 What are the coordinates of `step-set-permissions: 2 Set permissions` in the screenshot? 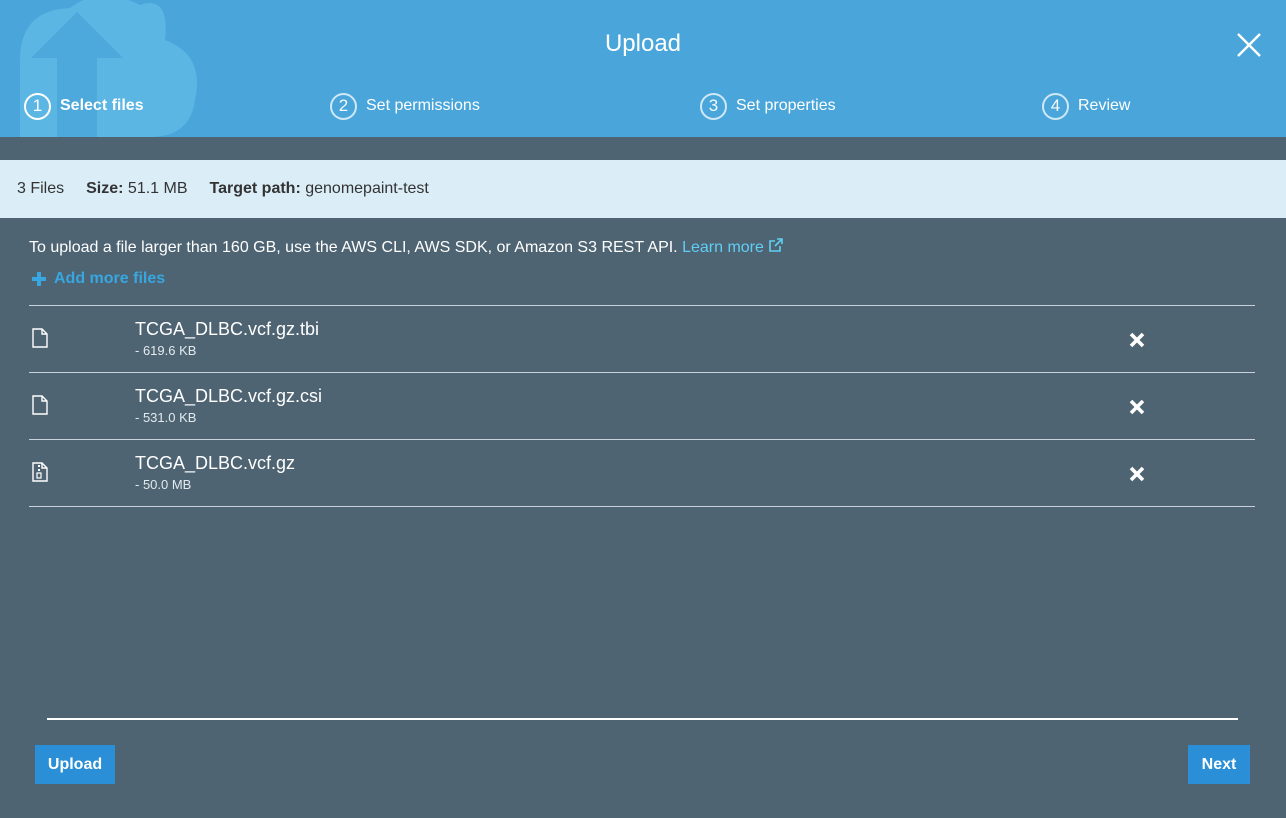 It's located at (405, 106).